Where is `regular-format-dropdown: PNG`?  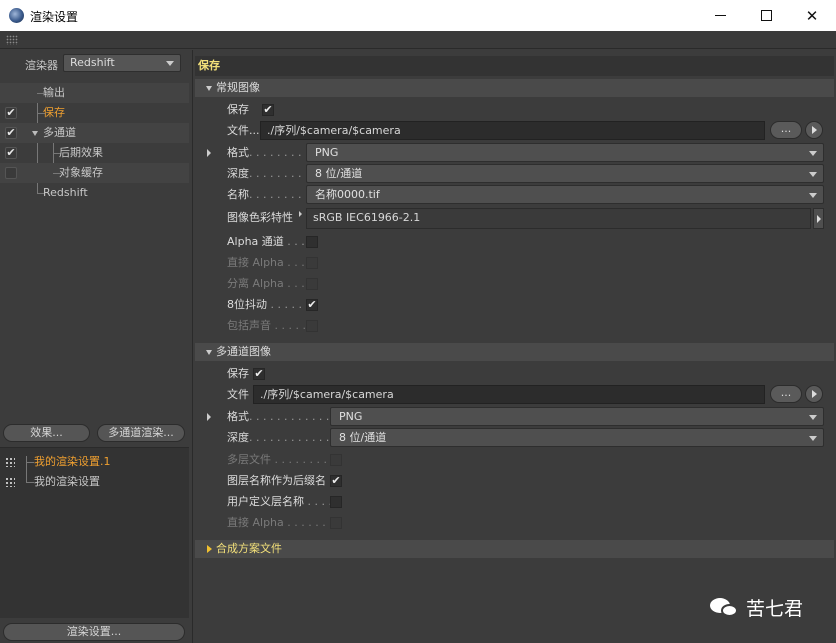 regular-format-dropdown: PNG is located at coordinates (565, 152).